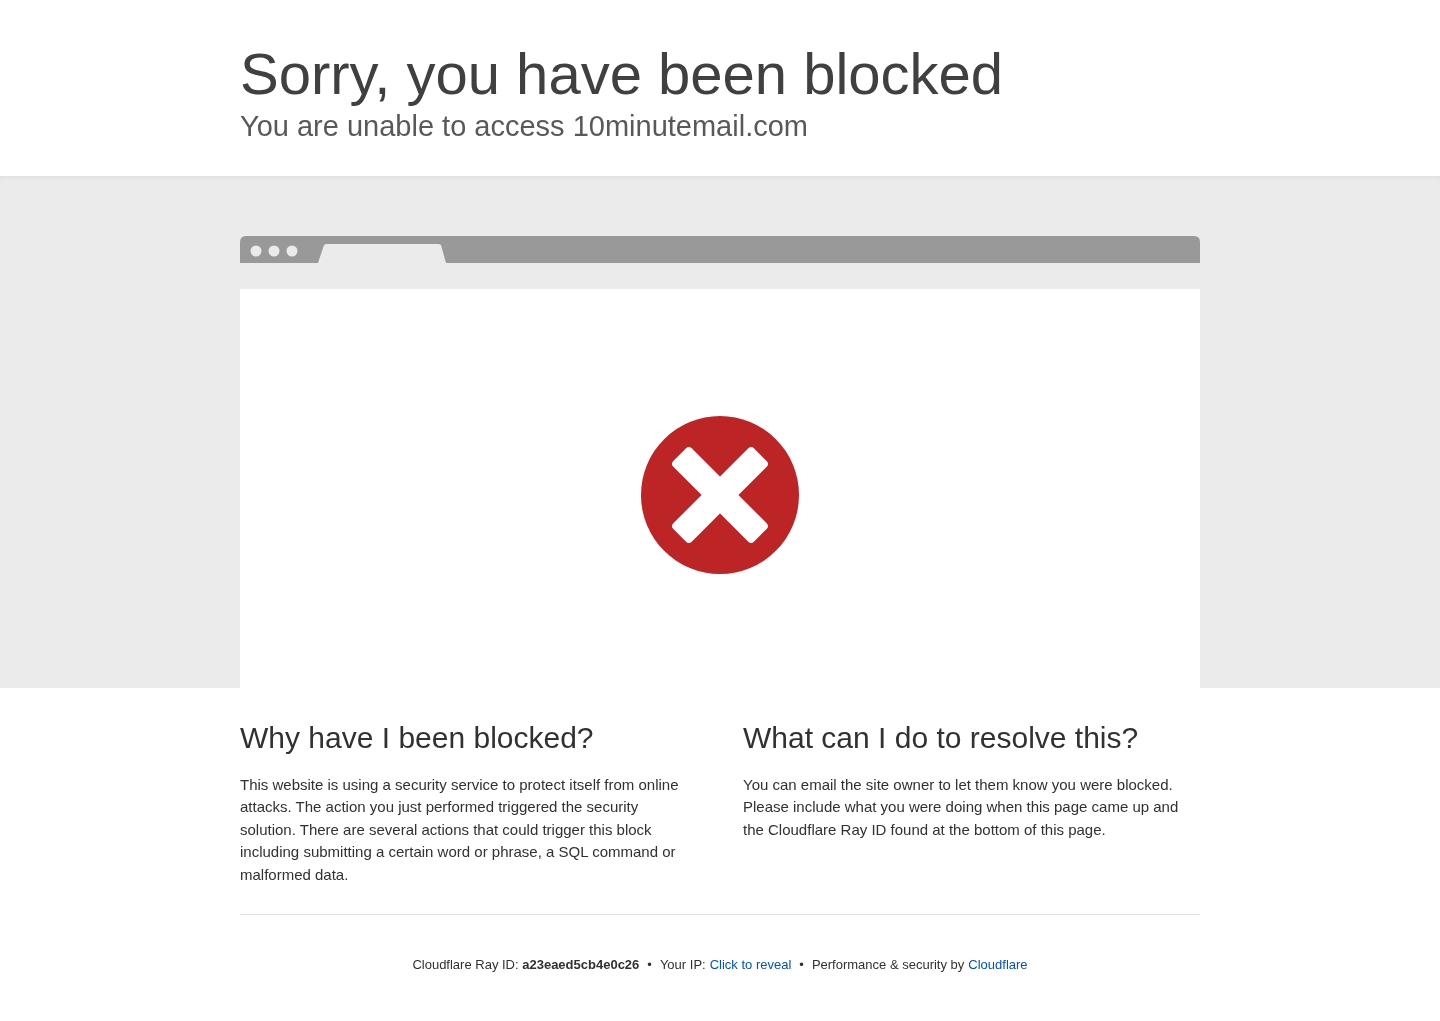  Describe the element at coordinates (750, 965) in the screenshot. I see `footer-link: Click to reveal` at that location.